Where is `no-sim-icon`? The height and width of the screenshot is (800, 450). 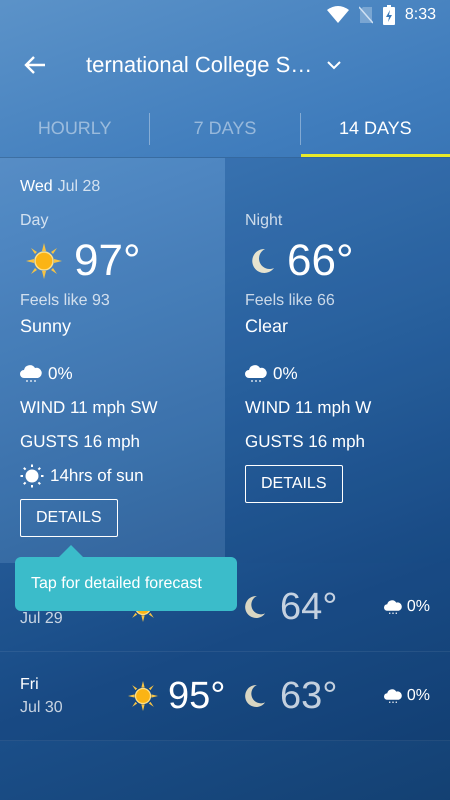 no-sim-icon is located at coordinates (365, 15).